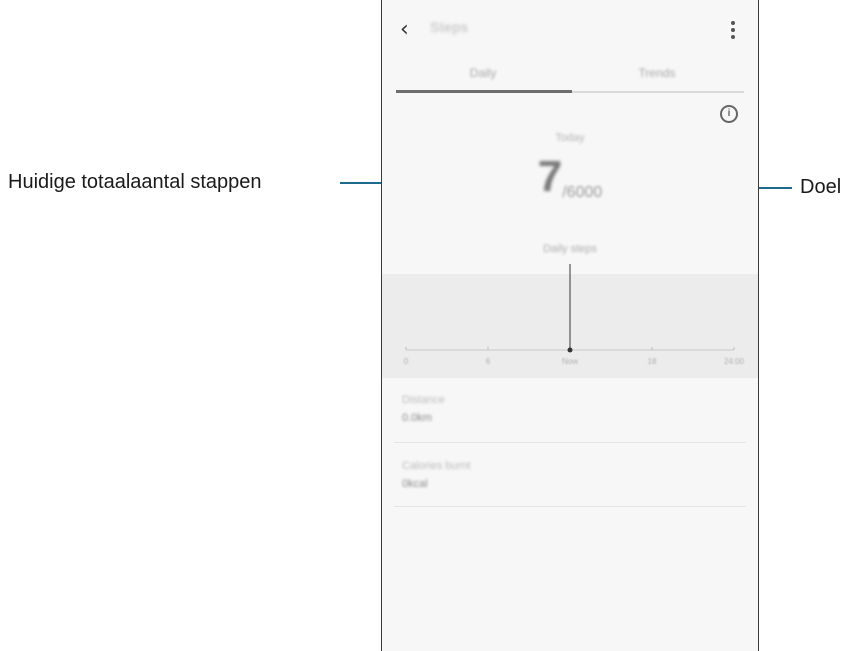  What do you see at coordinates (488, 361) in the screenshot?
I see `chart-tick-label: 6` at bounding box center [488, 361].